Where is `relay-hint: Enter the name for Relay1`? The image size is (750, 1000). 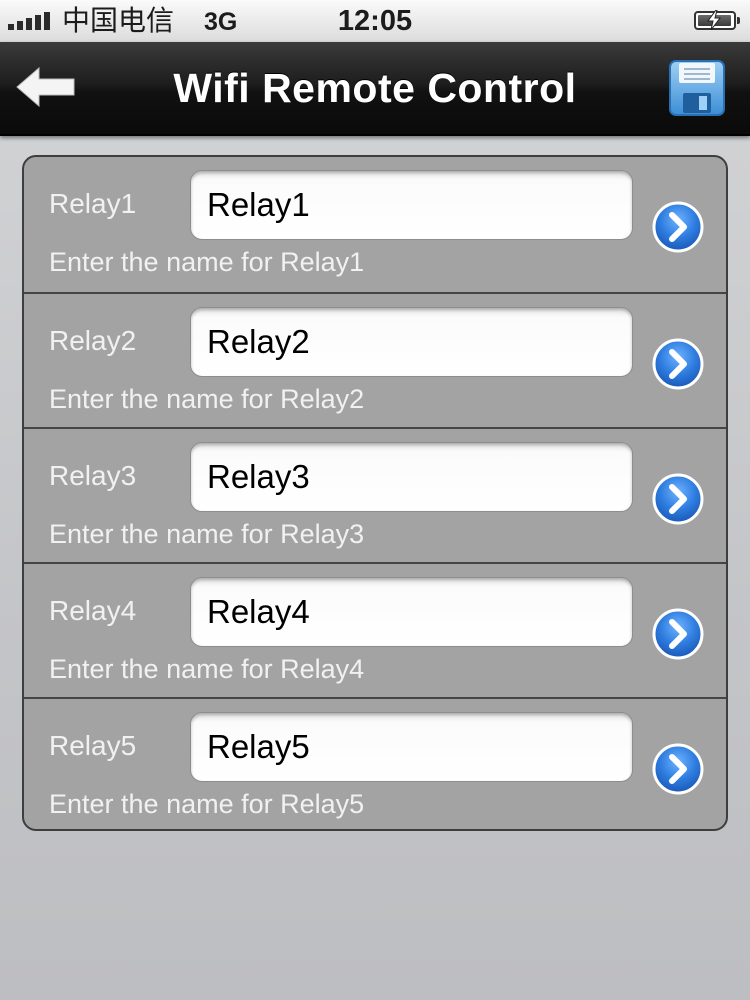 relay-hint: Enter the name for Relay1 is located at coordinates (207, 262).